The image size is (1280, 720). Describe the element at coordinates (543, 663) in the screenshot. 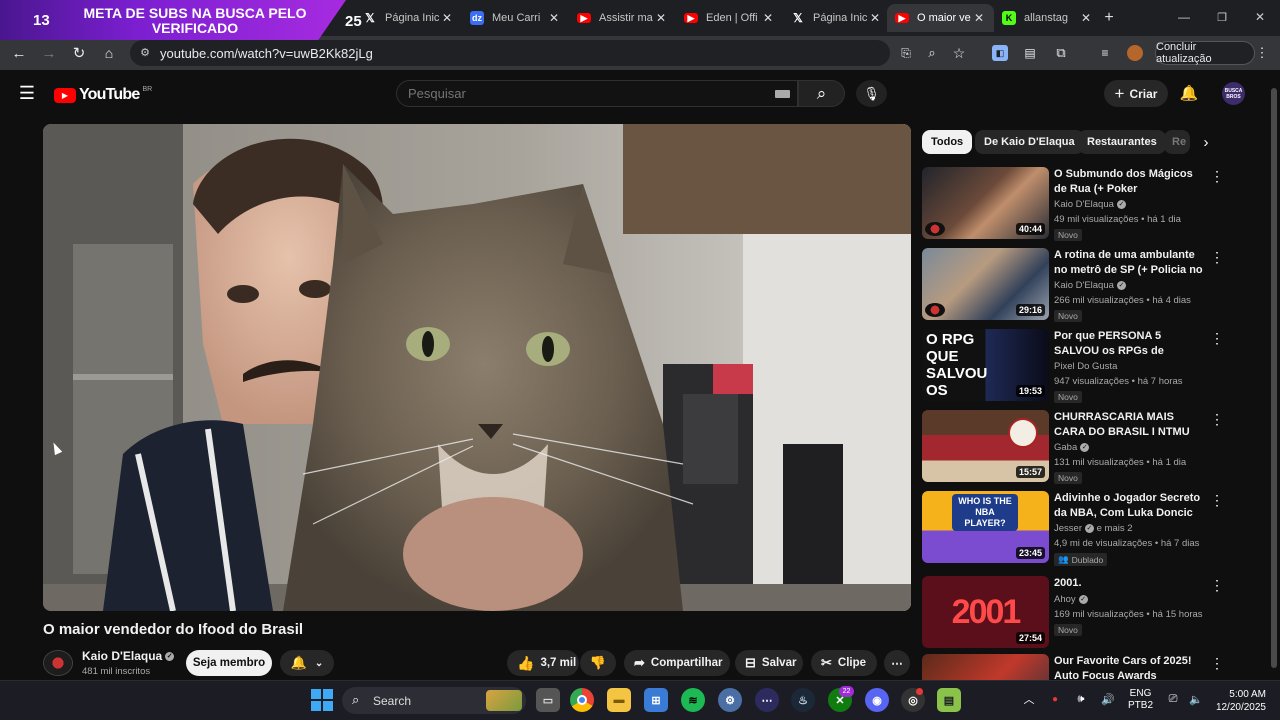

I see `like-button: 👍 3,7 mil` at that location.